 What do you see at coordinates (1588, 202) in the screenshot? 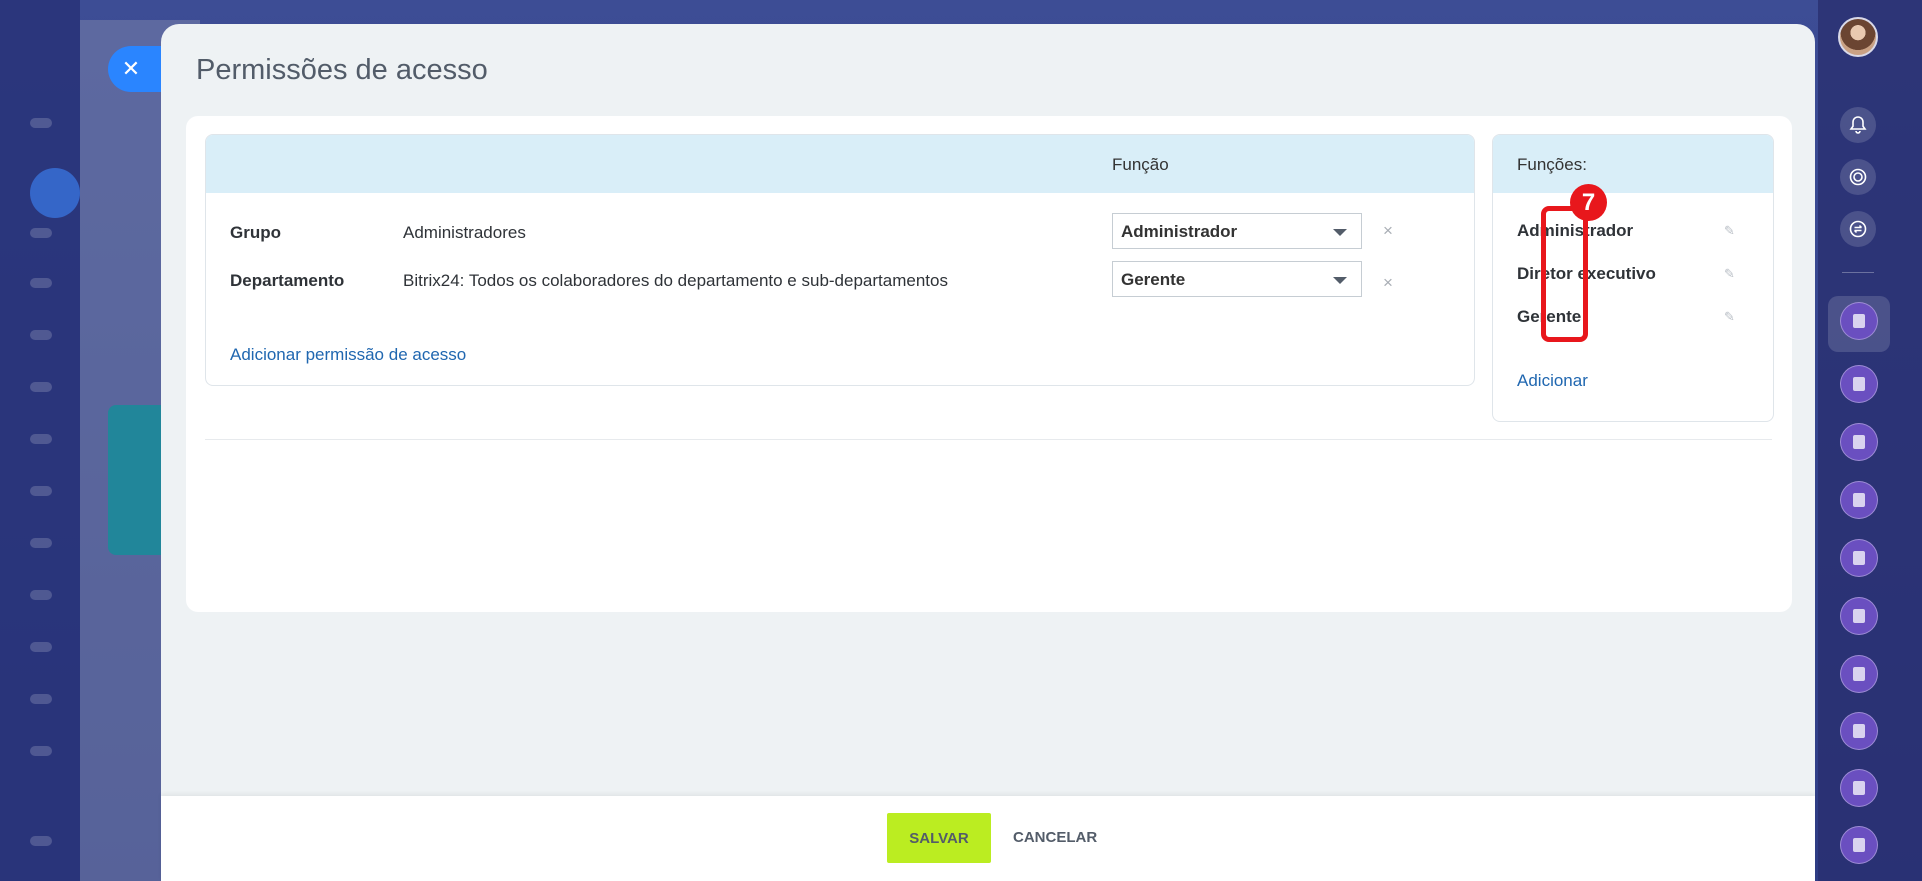
I see `annotation-step-badge: 7` at bounding box center [1588, 202].